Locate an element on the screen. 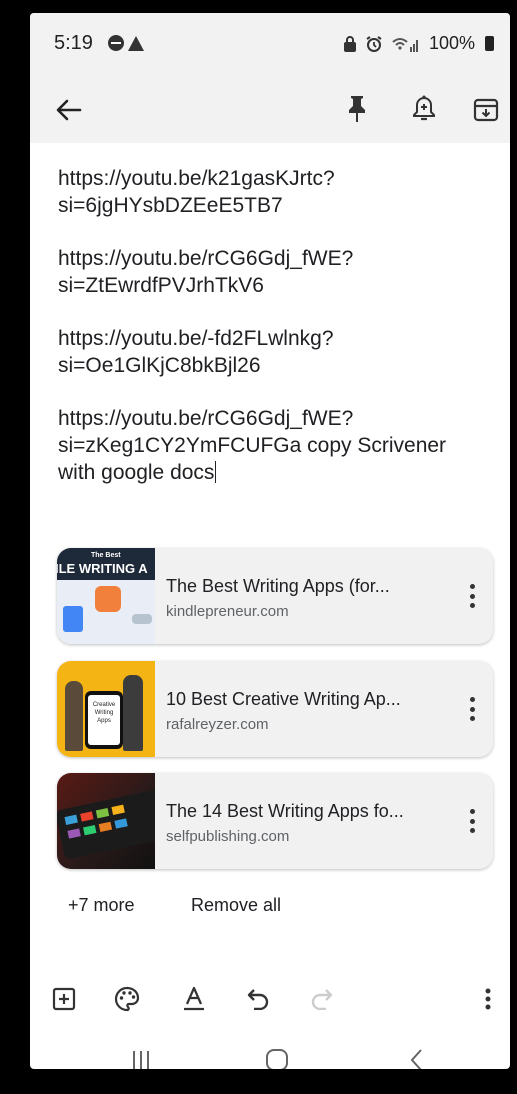 The height and width of the screenshot is (1094, 517). pin-icon is located at coordinates (357, 109).